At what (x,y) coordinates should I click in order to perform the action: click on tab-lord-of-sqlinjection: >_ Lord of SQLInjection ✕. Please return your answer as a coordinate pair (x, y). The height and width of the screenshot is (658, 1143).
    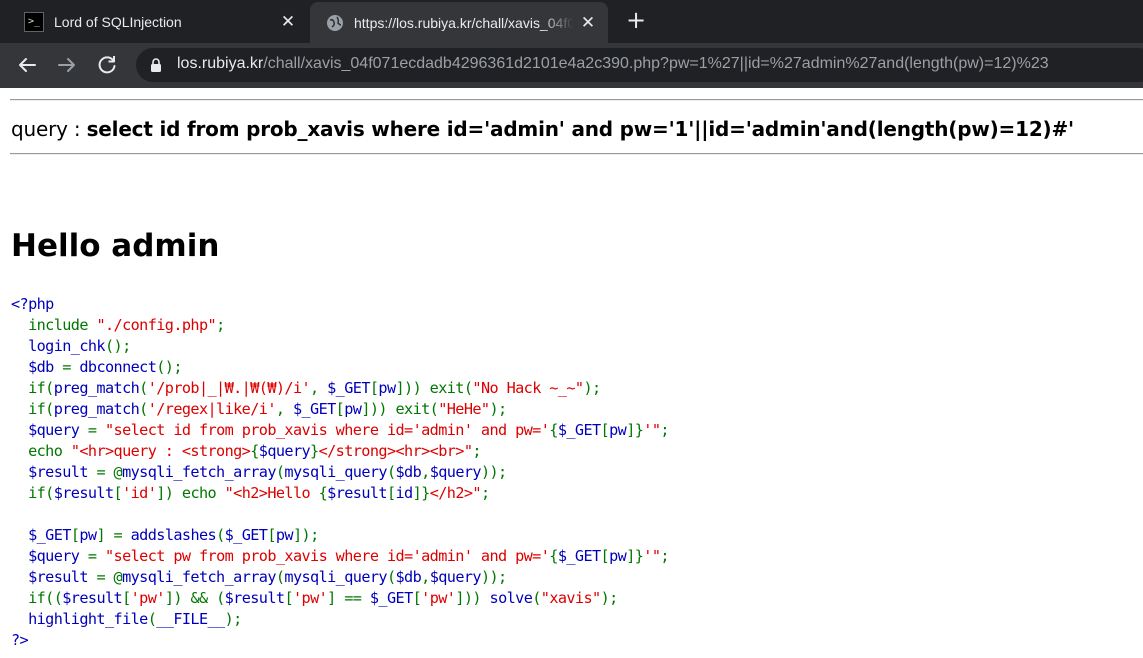
    Looking at the image, I should click on (160, 21).